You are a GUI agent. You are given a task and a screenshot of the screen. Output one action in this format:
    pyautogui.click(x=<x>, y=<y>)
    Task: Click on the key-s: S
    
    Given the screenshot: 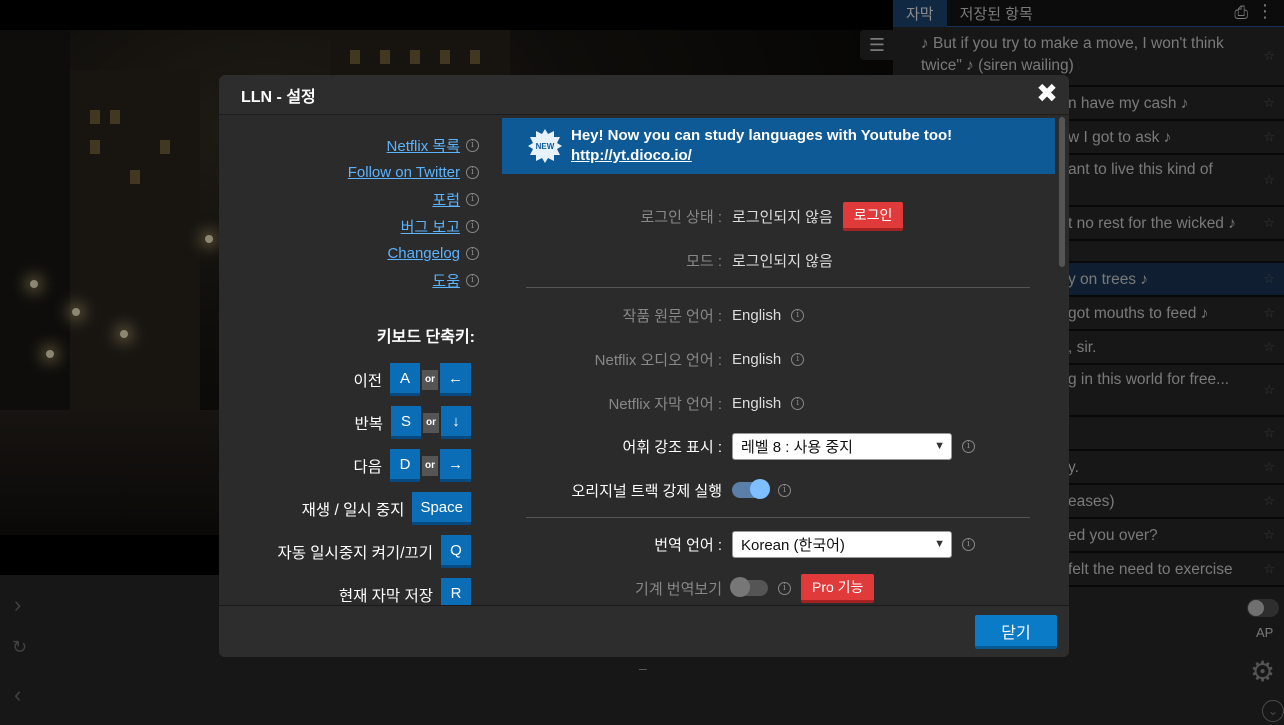 What is the action you would take?
    pyautogui.click(x=406, y=422)
    